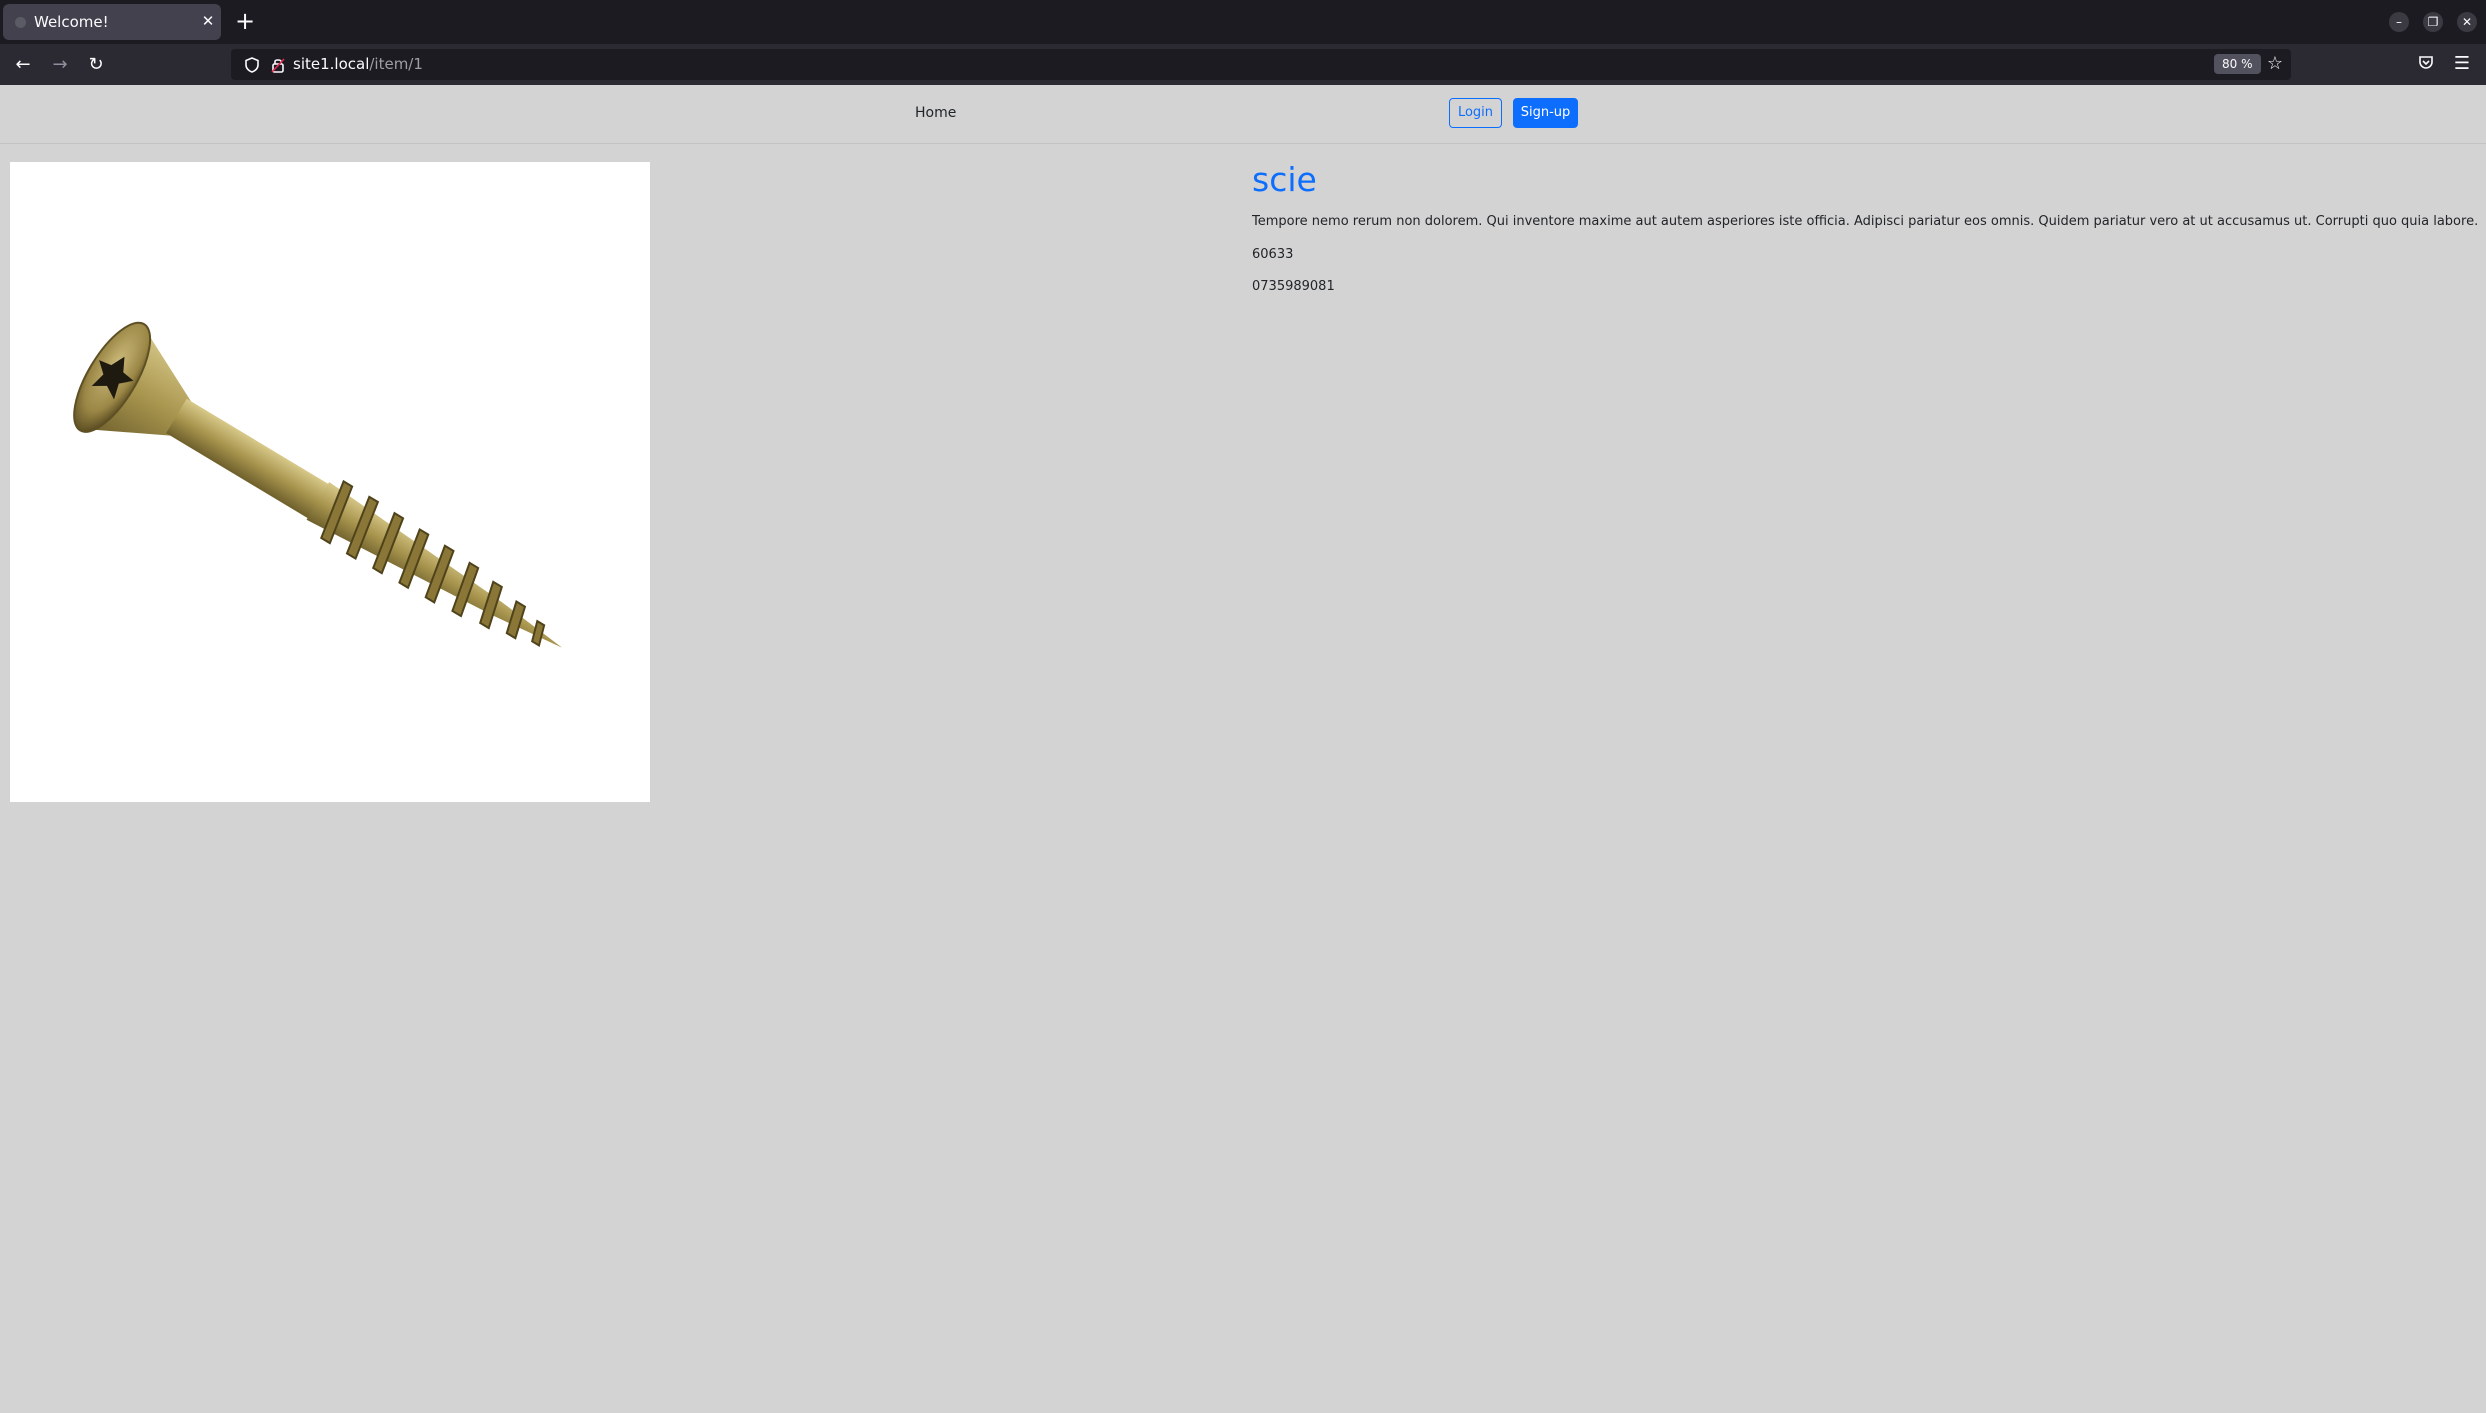 The height and width of the screenshot is (1413, 2486). I want to click on product-phone: 0735989081, so click(1293, 286).